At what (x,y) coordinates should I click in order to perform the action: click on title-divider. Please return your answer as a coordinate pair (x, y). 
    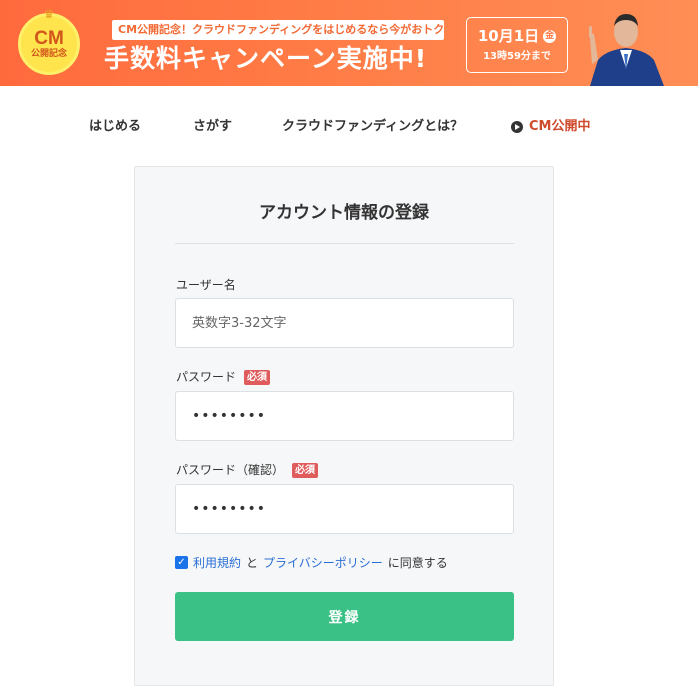
    Looking at the image, I should click on (344, 243).